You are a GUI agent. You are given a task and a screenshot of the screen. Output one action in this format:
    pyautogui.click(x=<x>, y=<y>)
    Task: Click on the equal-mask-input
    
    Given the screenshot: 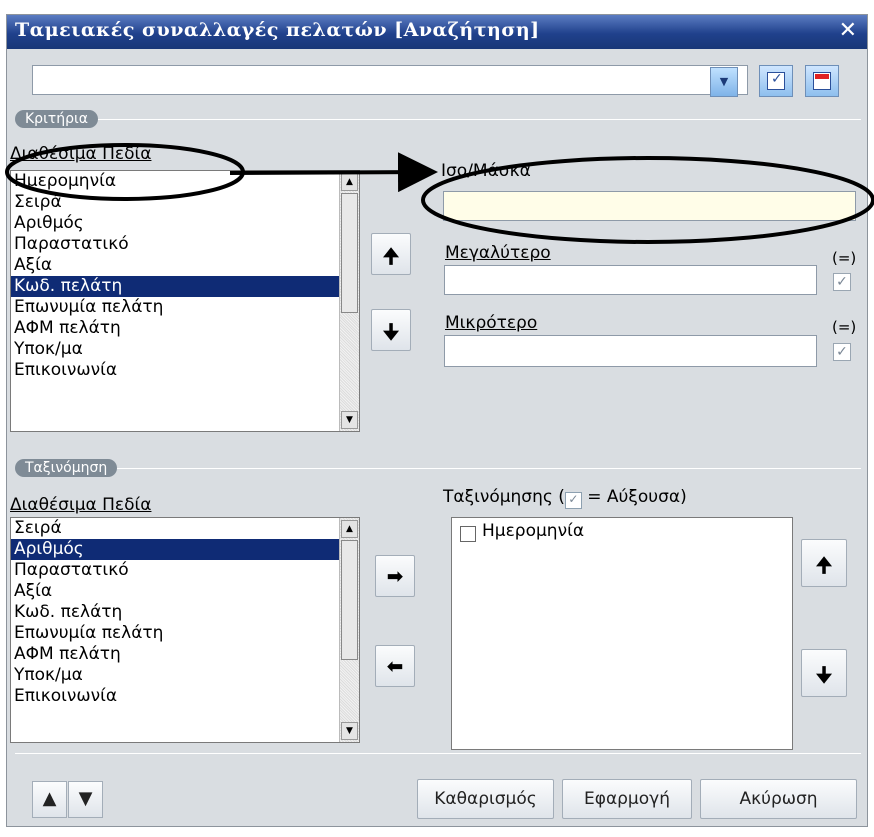 What is the action you would take?
    pyautogui.click(x=649, y=206)
    